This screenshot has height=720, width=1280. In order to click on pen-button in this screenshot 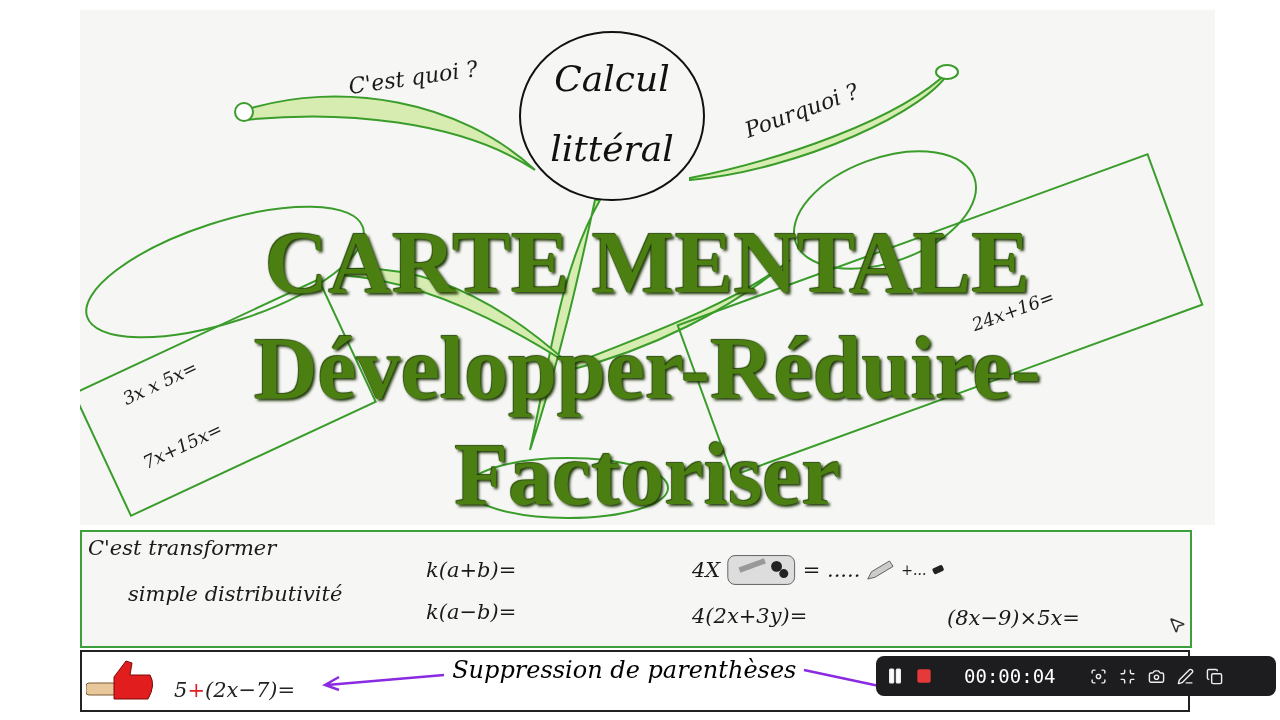, I will do `click(1185, 676)`.